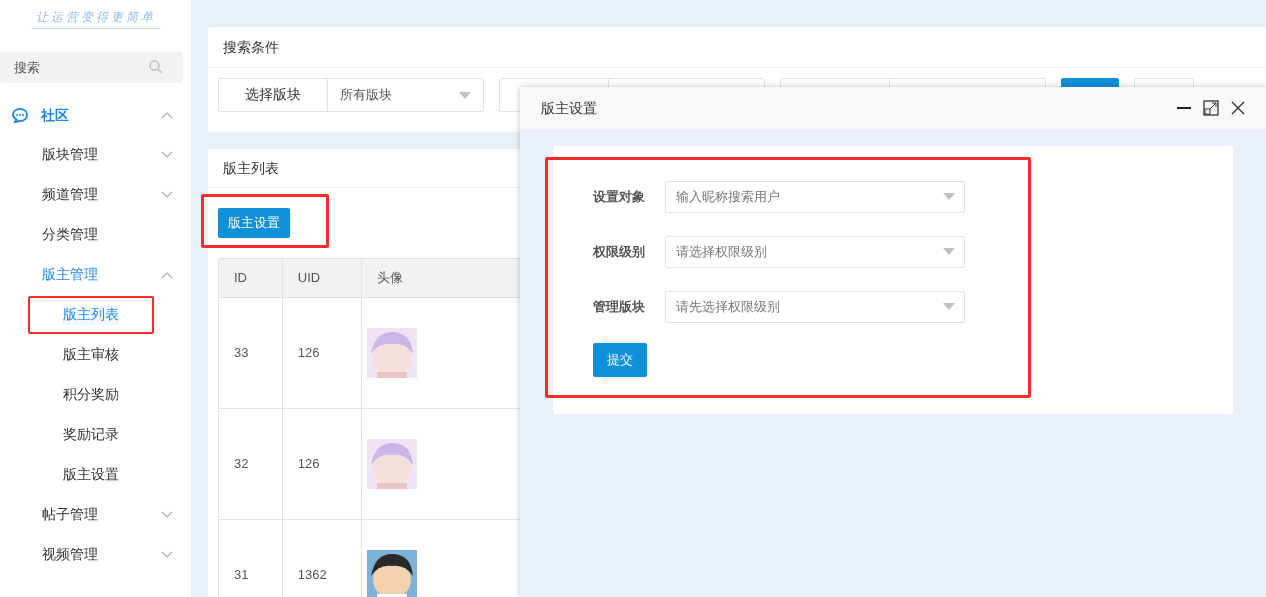 Image resolution: width=1266 pixels, height=597 pixels. What do you see at coordinates (569, 108) in the screenshot?
I see `dialog-title: 版主设置` at bounding box center [569, 108].